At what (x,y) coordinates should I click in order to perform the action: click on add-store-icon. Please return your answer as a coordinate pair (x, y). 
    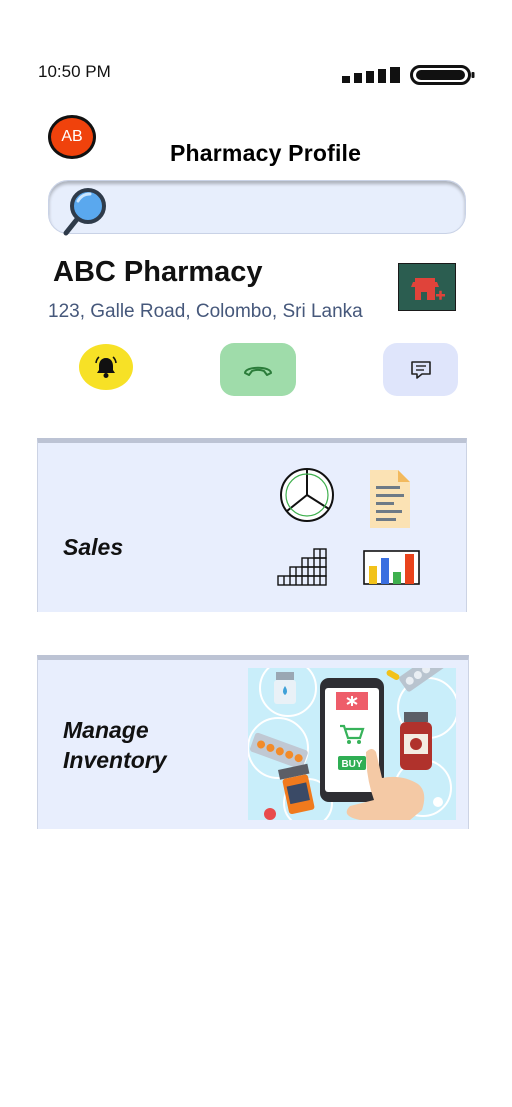
    Looking at the image, I should click on (428, 289).